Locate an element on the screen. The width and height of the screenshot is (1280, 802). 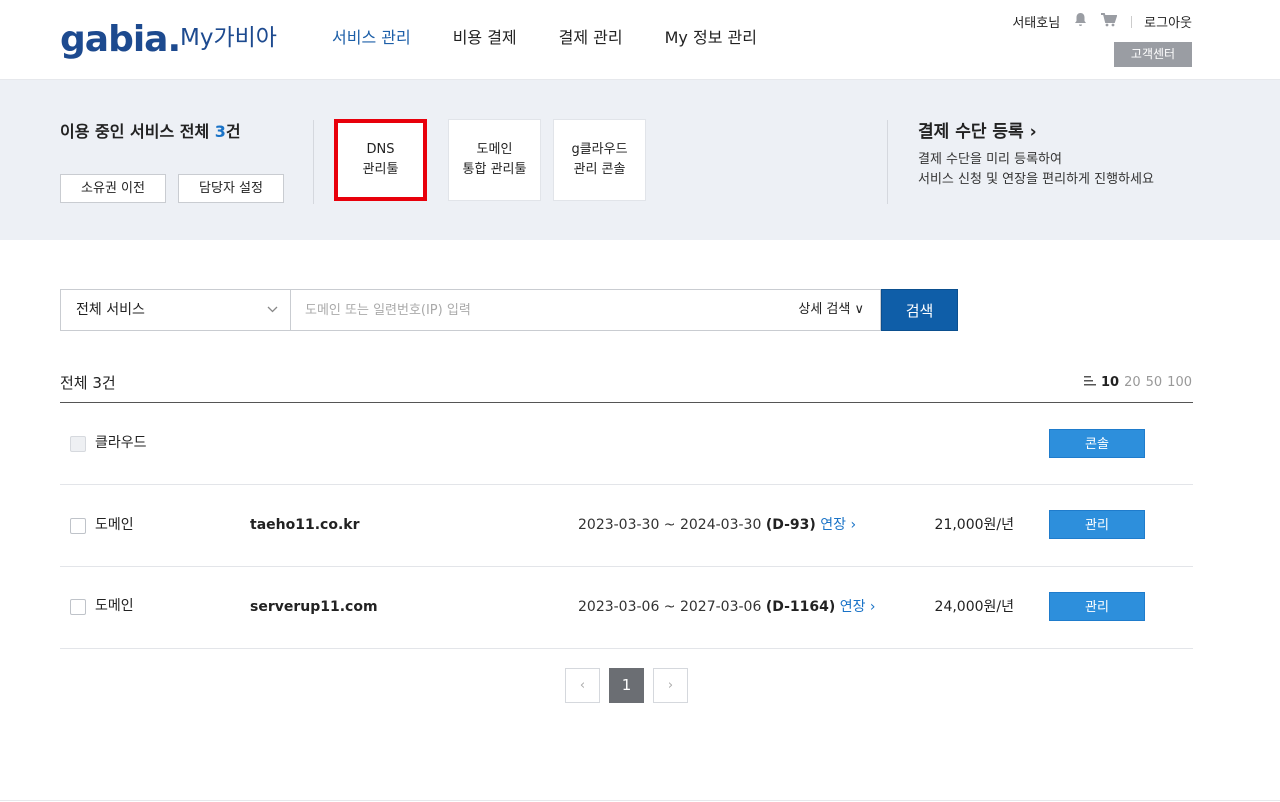
pagination: ‹ 1 › is located at coordinates (631, 685).